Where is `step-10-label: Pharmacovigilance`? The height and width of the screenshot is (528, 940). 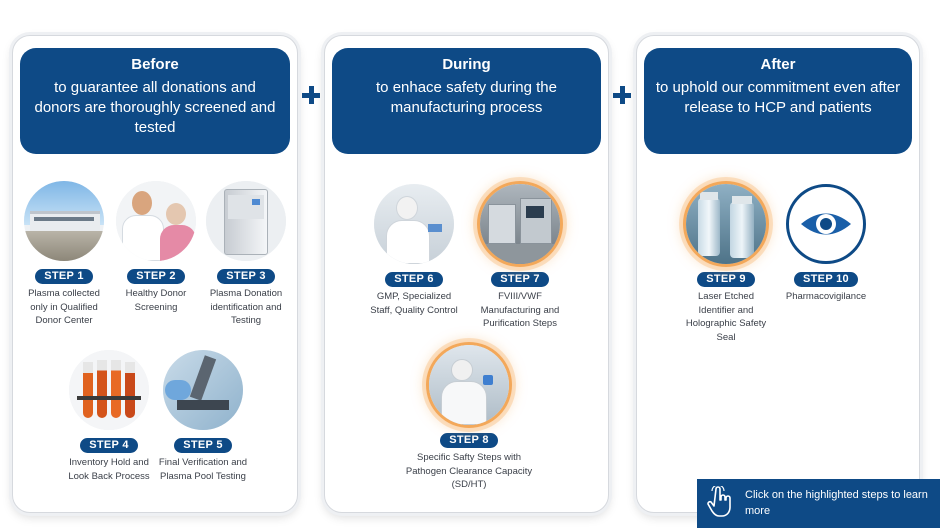 step-10-label: Pharmacovigilance is located at coordinates (826, 296).